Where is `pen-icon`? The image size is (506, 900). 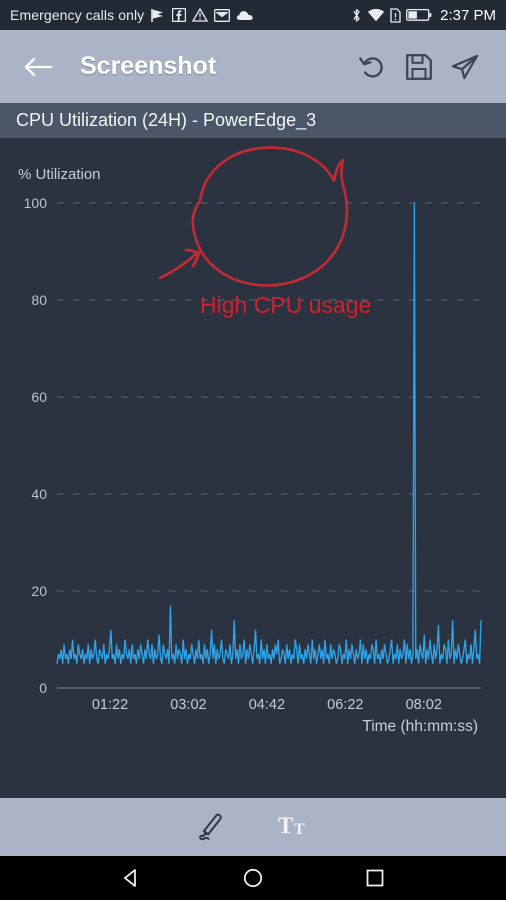 pen-icon is located at coordinates (210, 827).